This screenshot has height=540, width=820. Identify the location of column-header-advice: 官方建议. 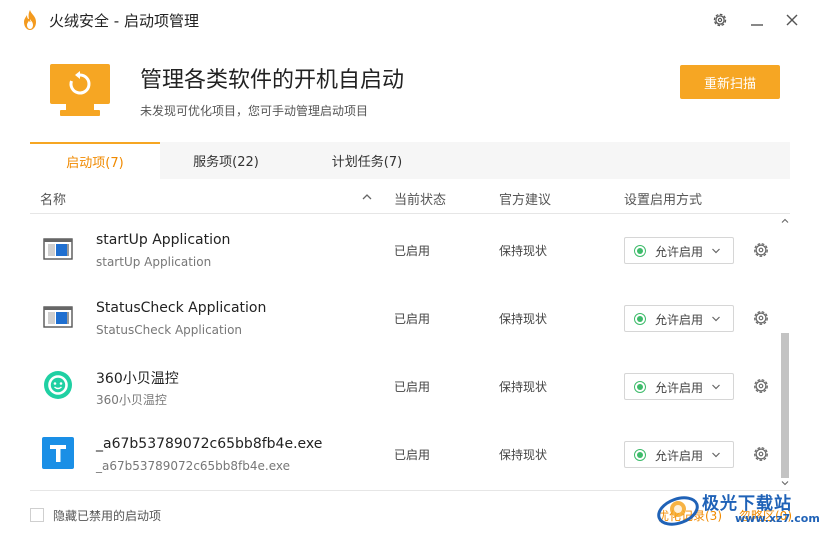
(525, 200).